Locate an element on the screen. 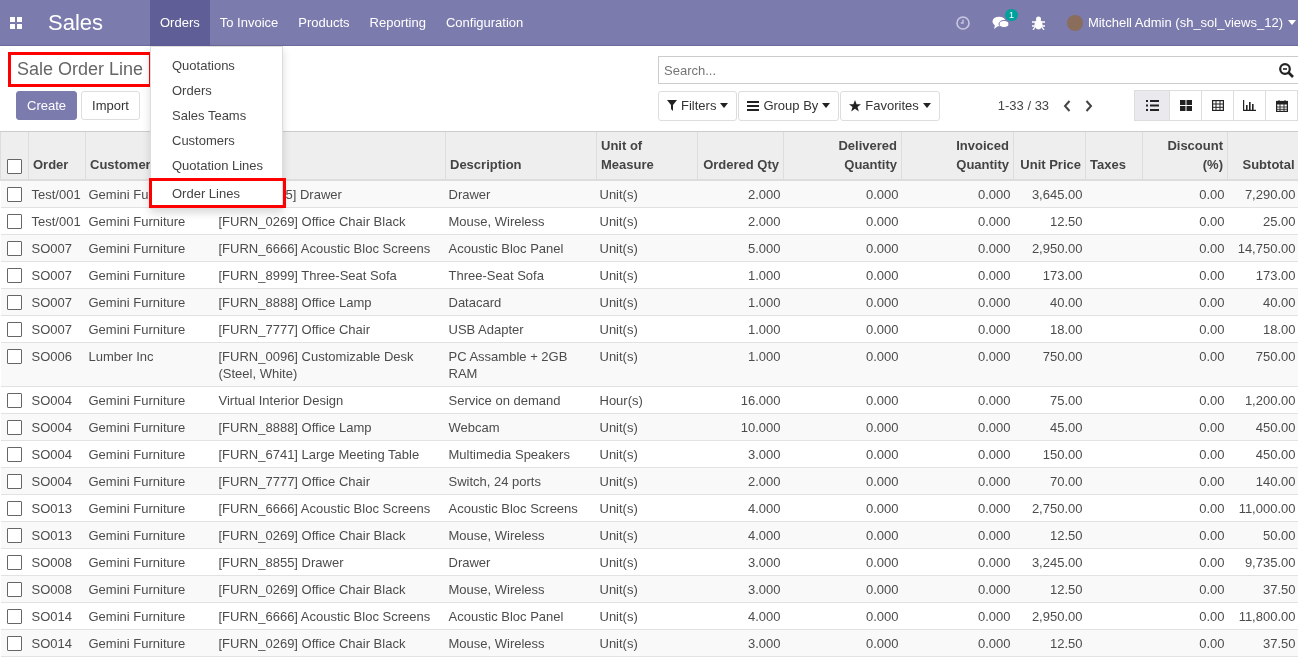 The height and width of the screenshot is (669, 1298). apps-menu-icon is located at coordinates (16, 22).